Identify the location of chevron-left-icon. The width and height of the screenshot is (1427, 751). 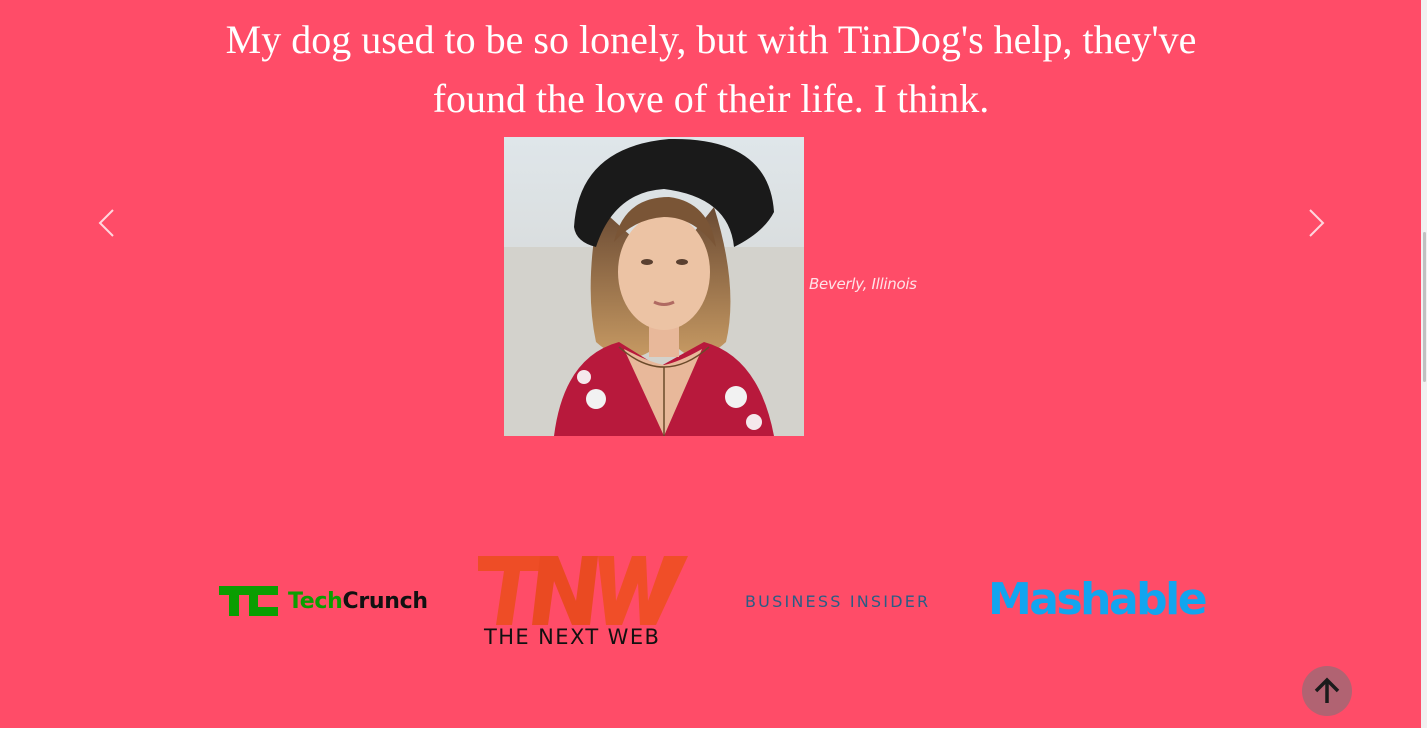
(106, 223).